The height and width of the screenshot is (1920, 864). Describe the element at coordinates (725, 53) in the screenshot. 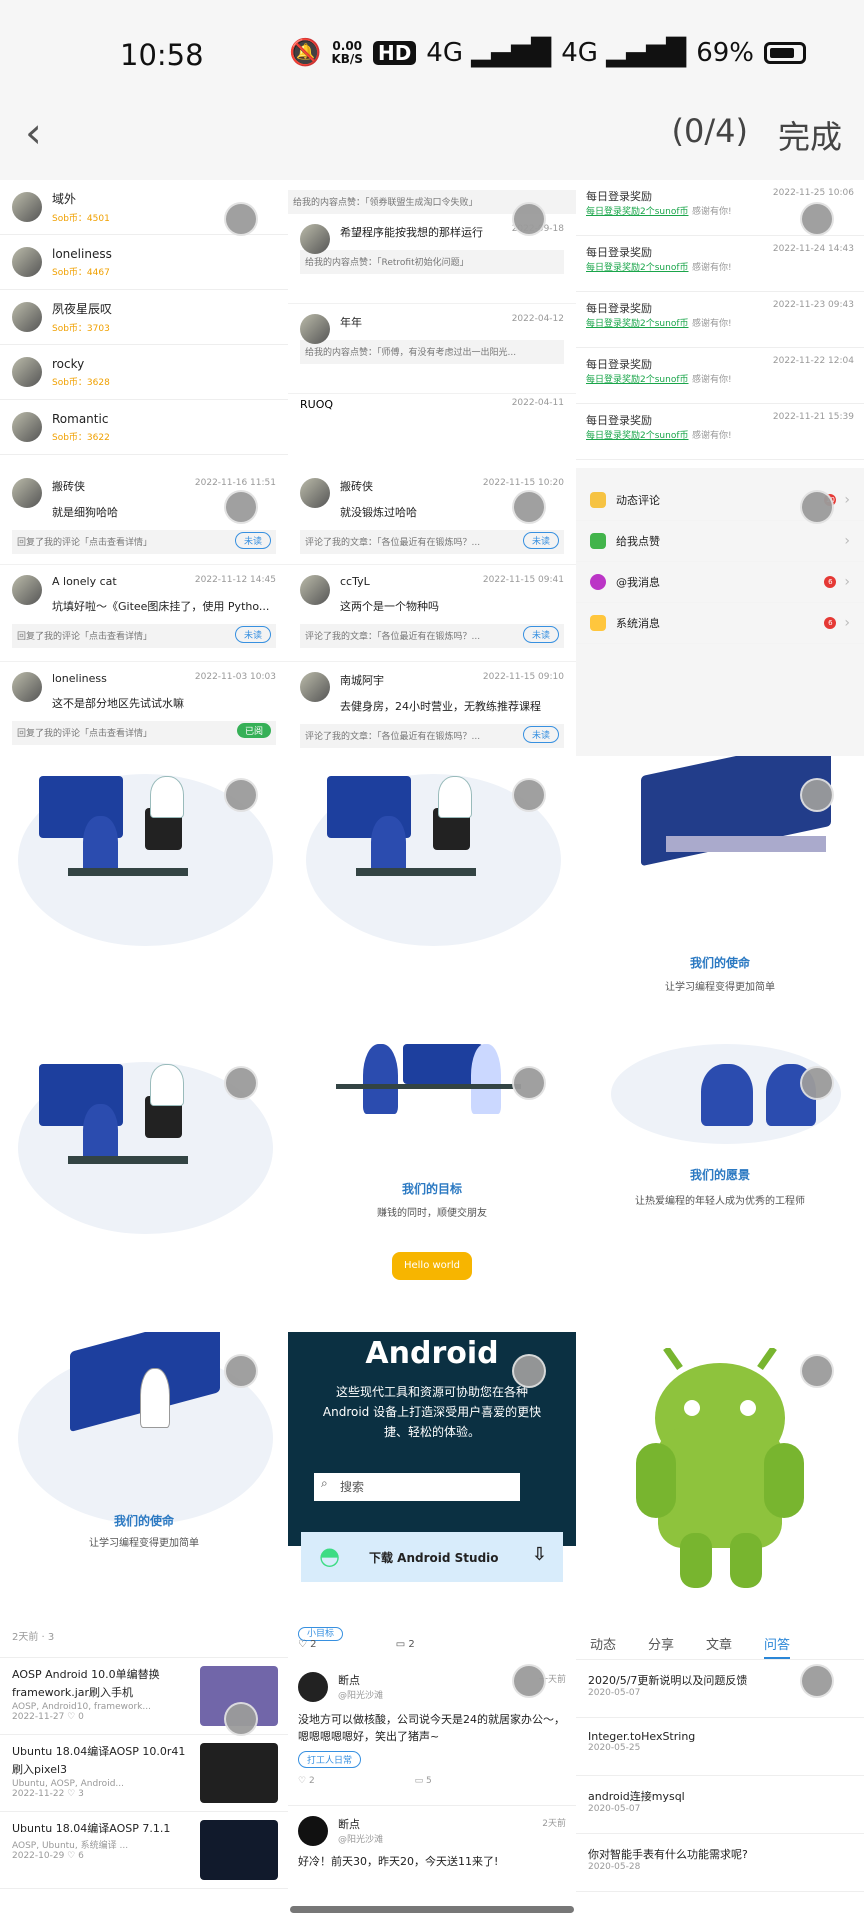

I see `battery-level: 69%` at that location.